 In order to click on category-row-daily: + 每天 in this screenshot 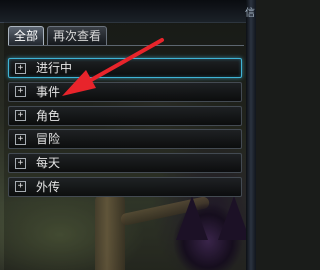, I will do `click(125, 163)`.